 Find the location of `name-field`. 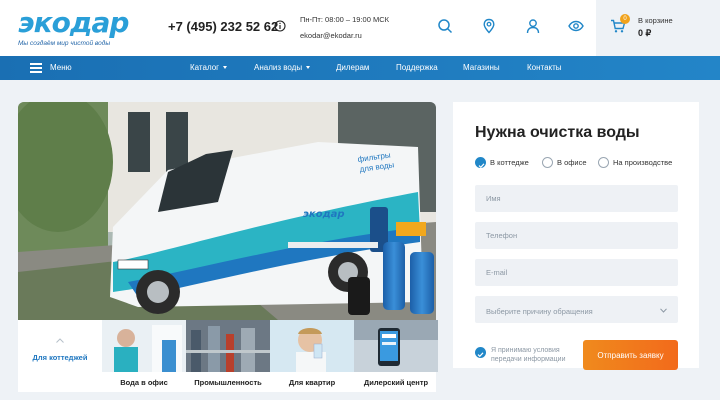

name-field is located at coordinates (576, 198).